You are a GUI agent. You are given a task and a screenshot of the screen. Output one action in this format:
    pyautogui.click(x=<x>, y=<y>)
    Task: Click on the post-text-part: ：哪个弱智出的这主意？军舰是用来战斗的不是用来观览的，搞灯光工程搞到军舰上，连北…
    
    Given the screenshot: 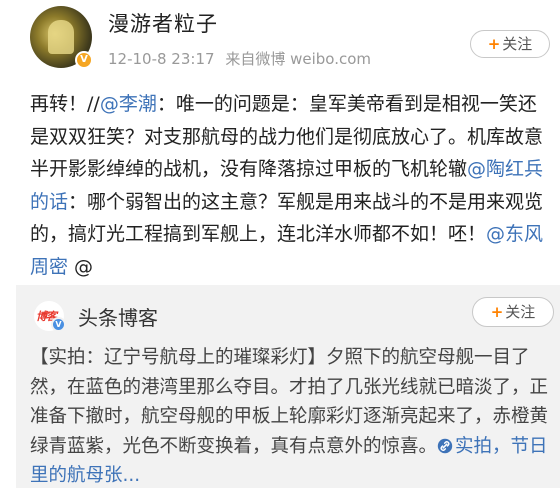 What is the action you would take?
    pyautogui.click(x=287, y=218)
    